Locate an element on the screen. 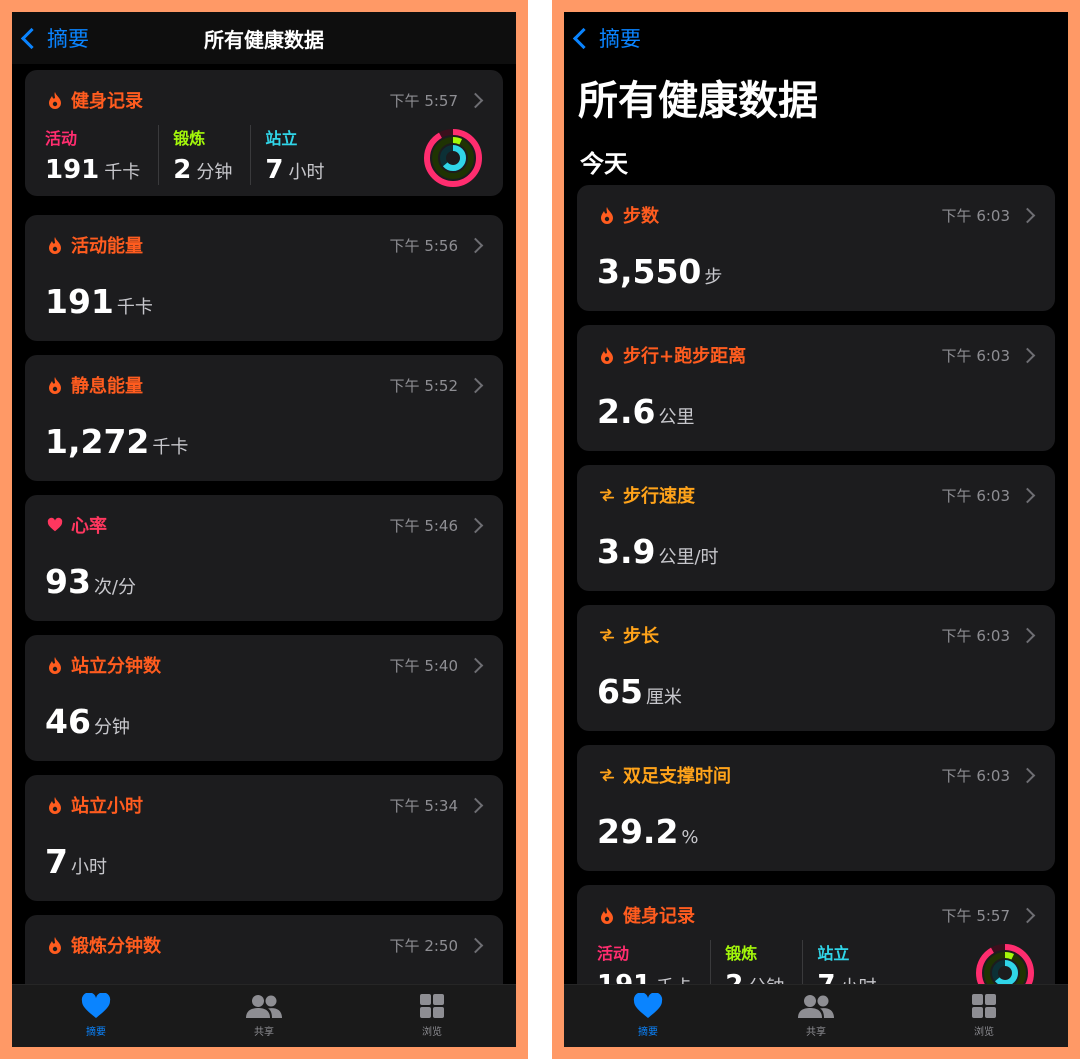 The image size is (1080, 1059). metric-card: 步数 下午 6:03 3,550 步 is located at coordinates (816, 248).